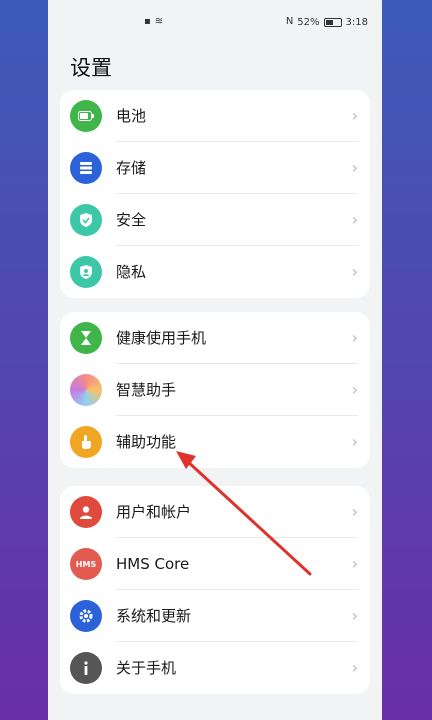 This screenshot has height=720, width=432. I want to click on settings-item-label: HMS Core, so click(153, 564).